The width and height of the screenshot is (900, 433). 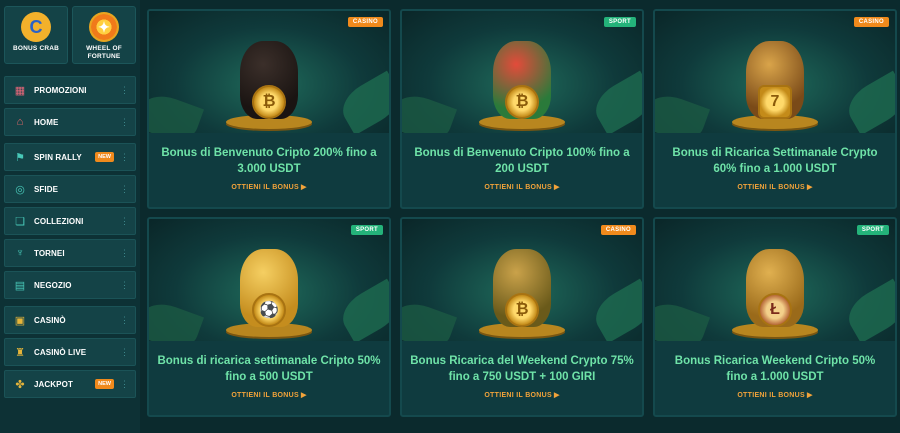 What do you see at coordinates (36, 27) in the screenshot?
I see `crab-coin-icon: C` at bounding box center [36, 27].